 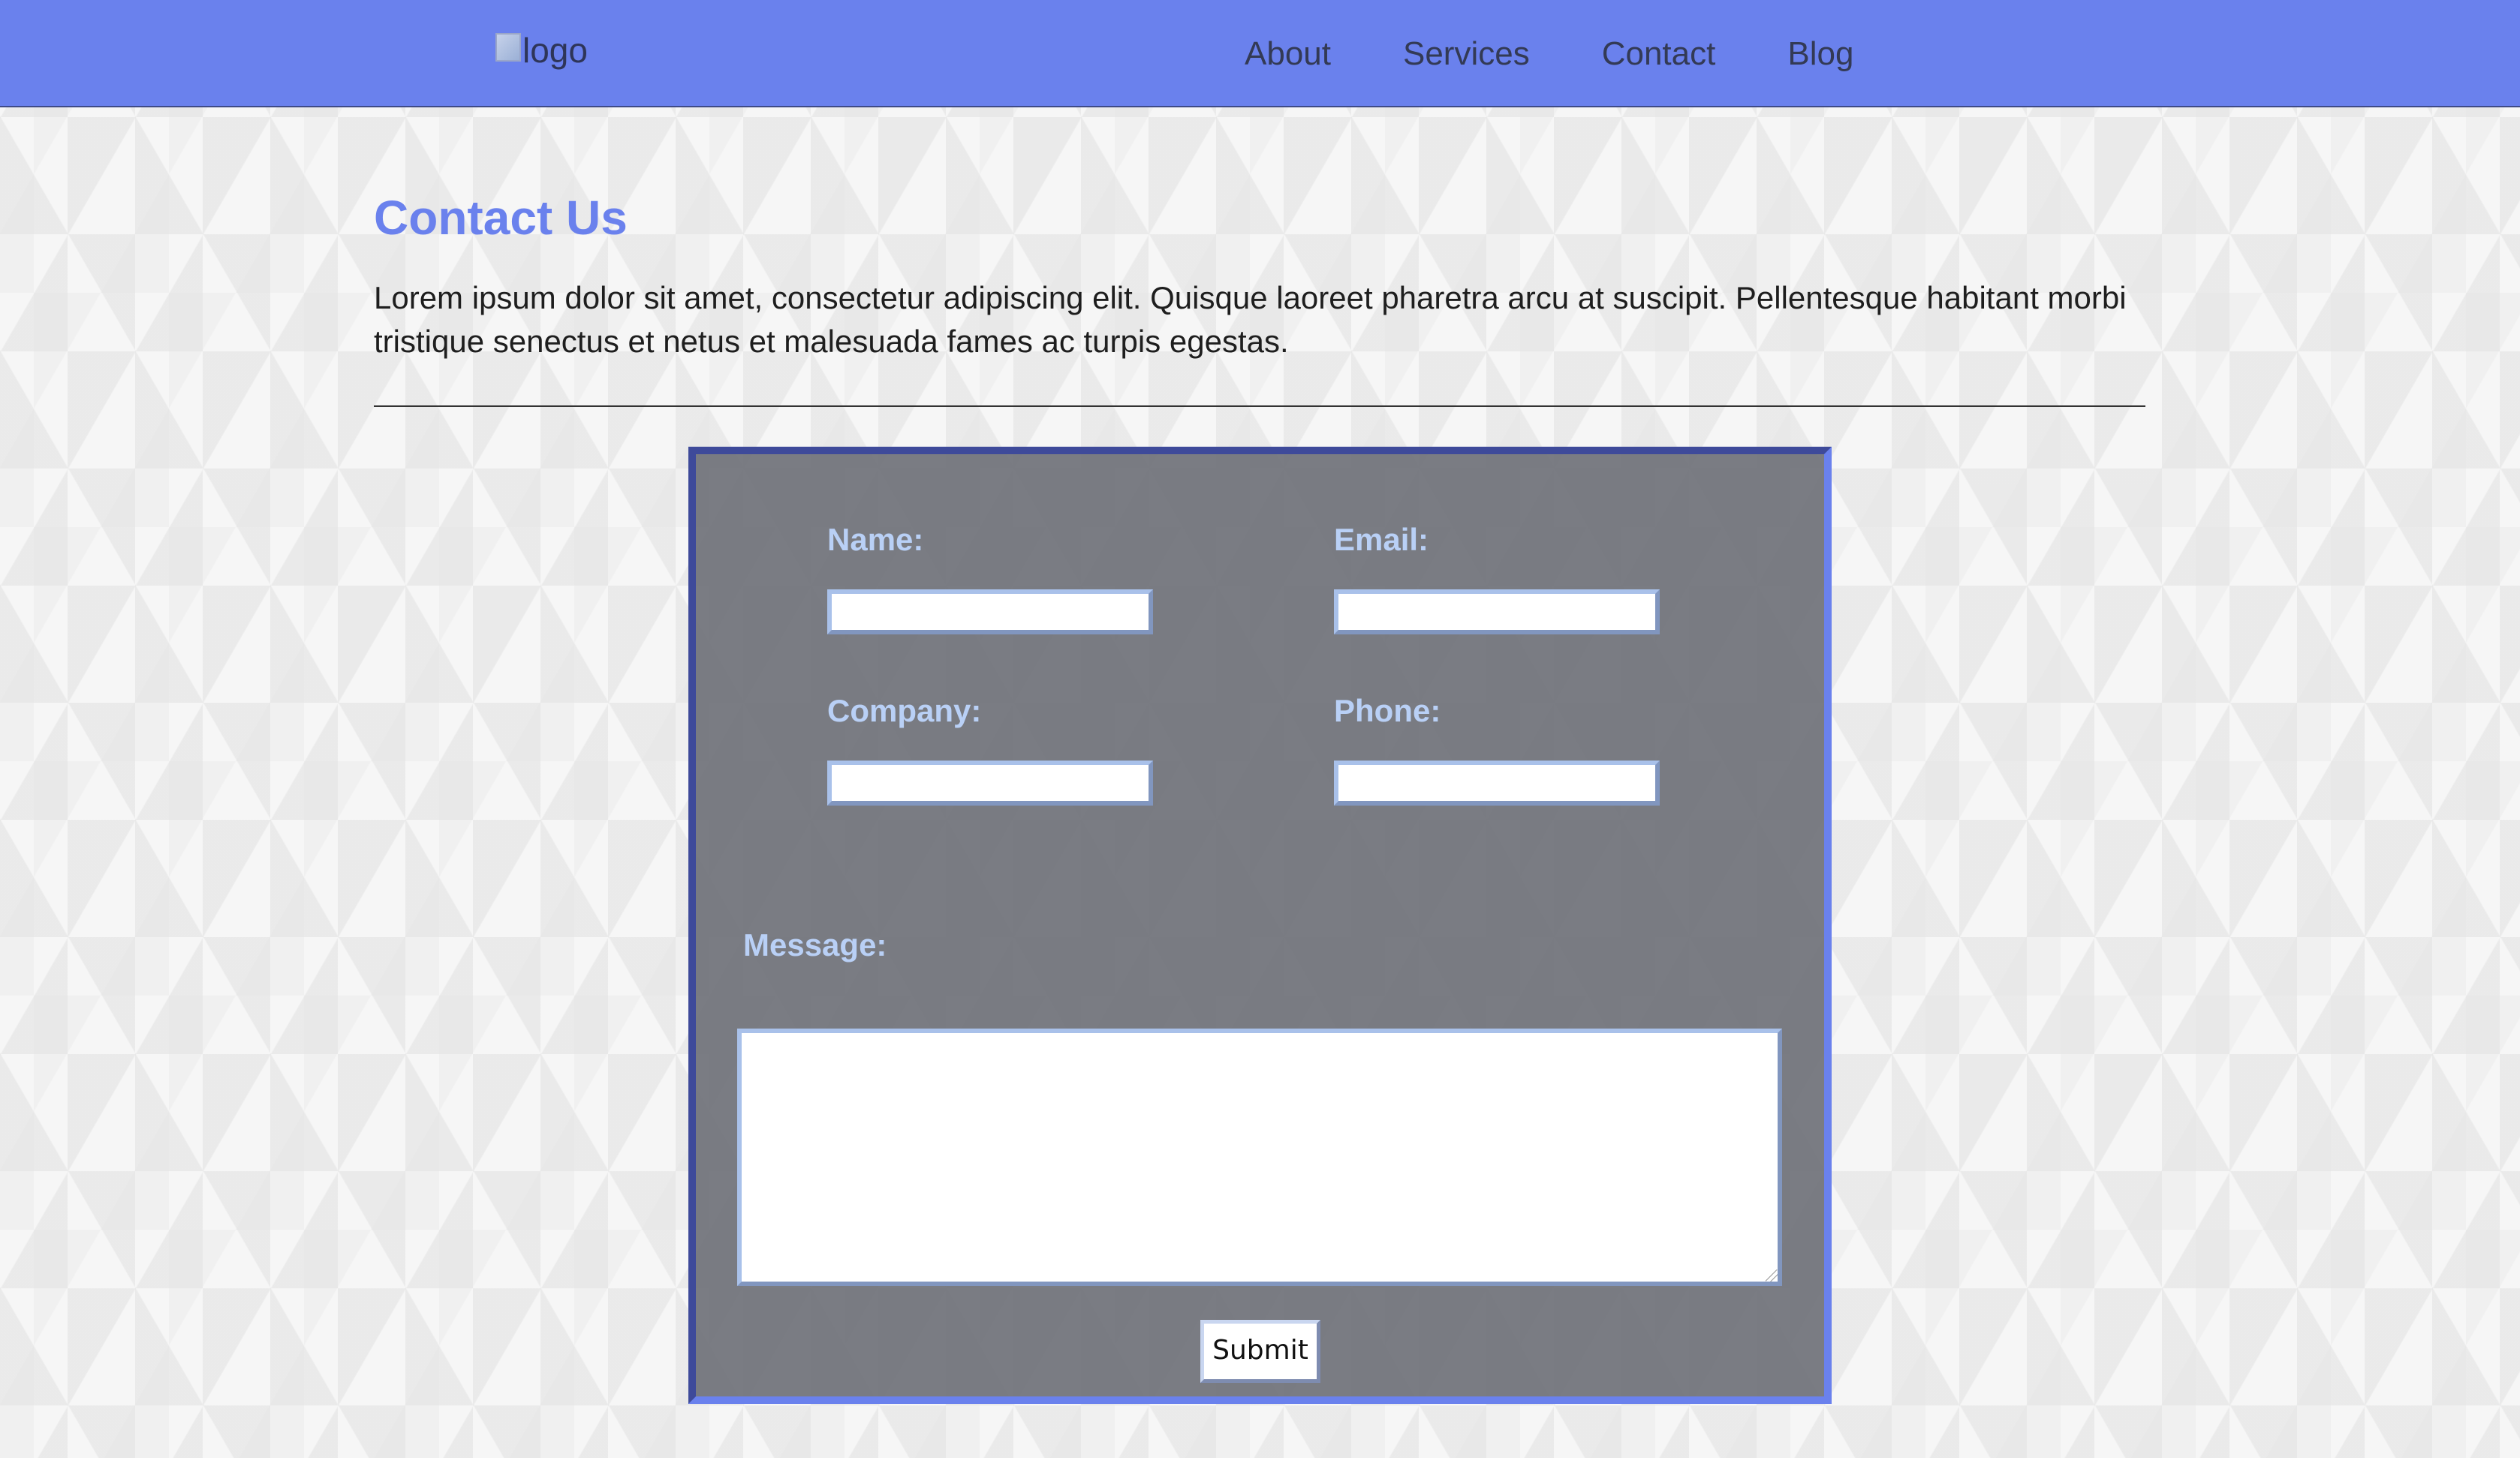 I want to click on company-label: Company:, so click(x=904, y=710).